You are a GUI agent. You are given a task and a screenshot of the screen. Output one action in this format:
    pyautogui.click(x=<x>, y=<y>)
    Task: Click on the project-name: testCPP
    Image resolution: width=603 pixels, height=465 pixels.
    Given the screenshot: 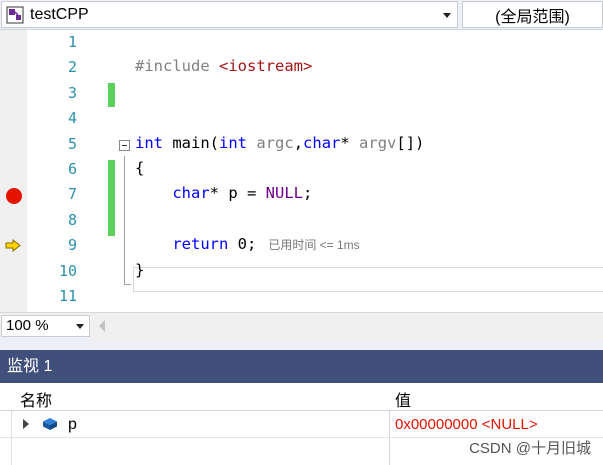 What is the action you would take?
    pyautogui.click(x=59, y=14)
    